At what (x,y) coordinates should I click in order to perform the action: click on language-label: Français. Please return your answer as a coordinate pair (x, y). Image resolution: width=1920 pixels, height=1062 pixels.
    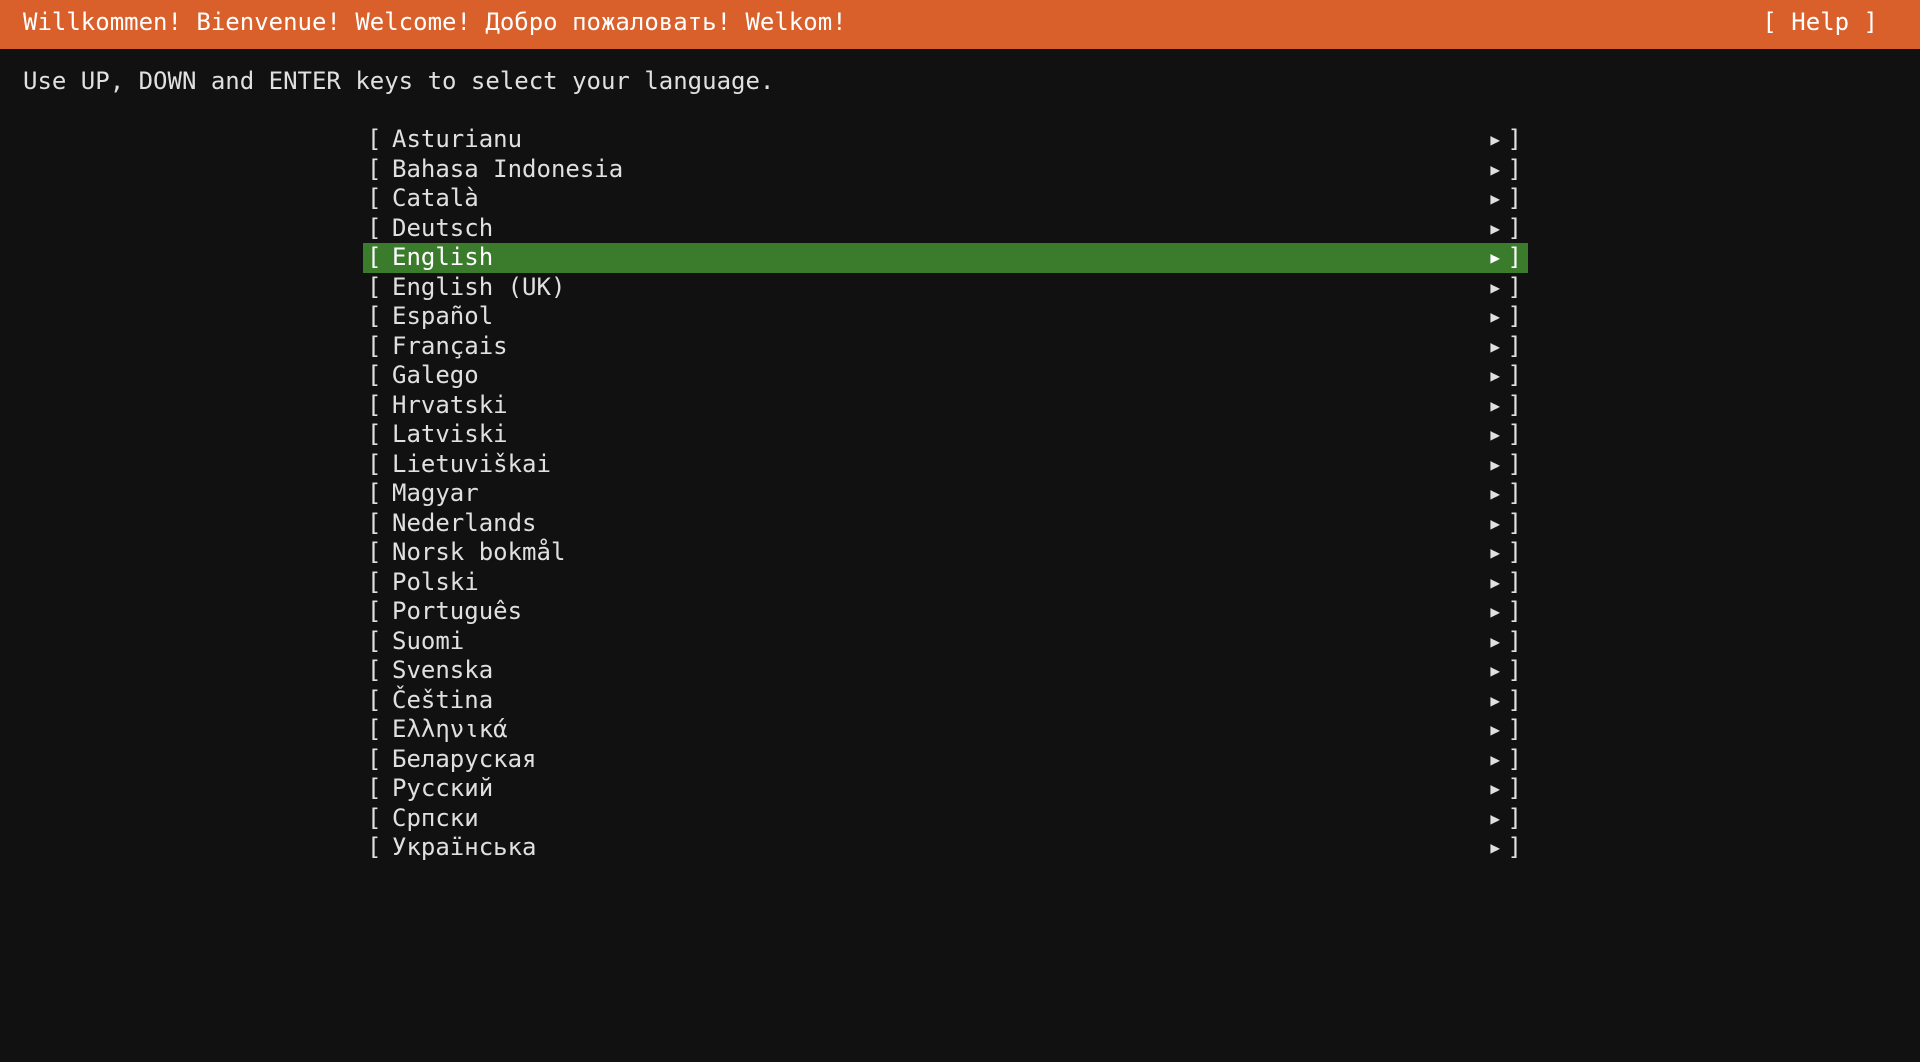
    Looking at the image, I should click on (450, 345).